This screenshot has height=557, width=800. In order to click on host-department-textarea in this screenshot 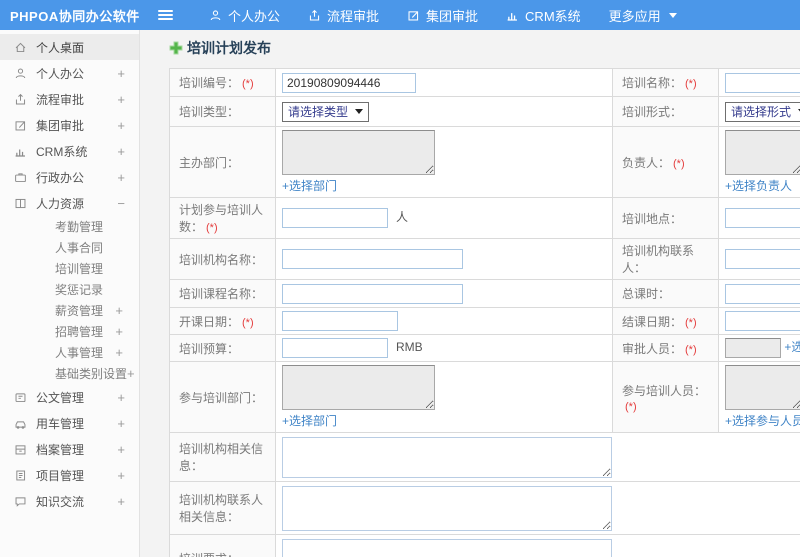, I will do `click(358, 152)`.